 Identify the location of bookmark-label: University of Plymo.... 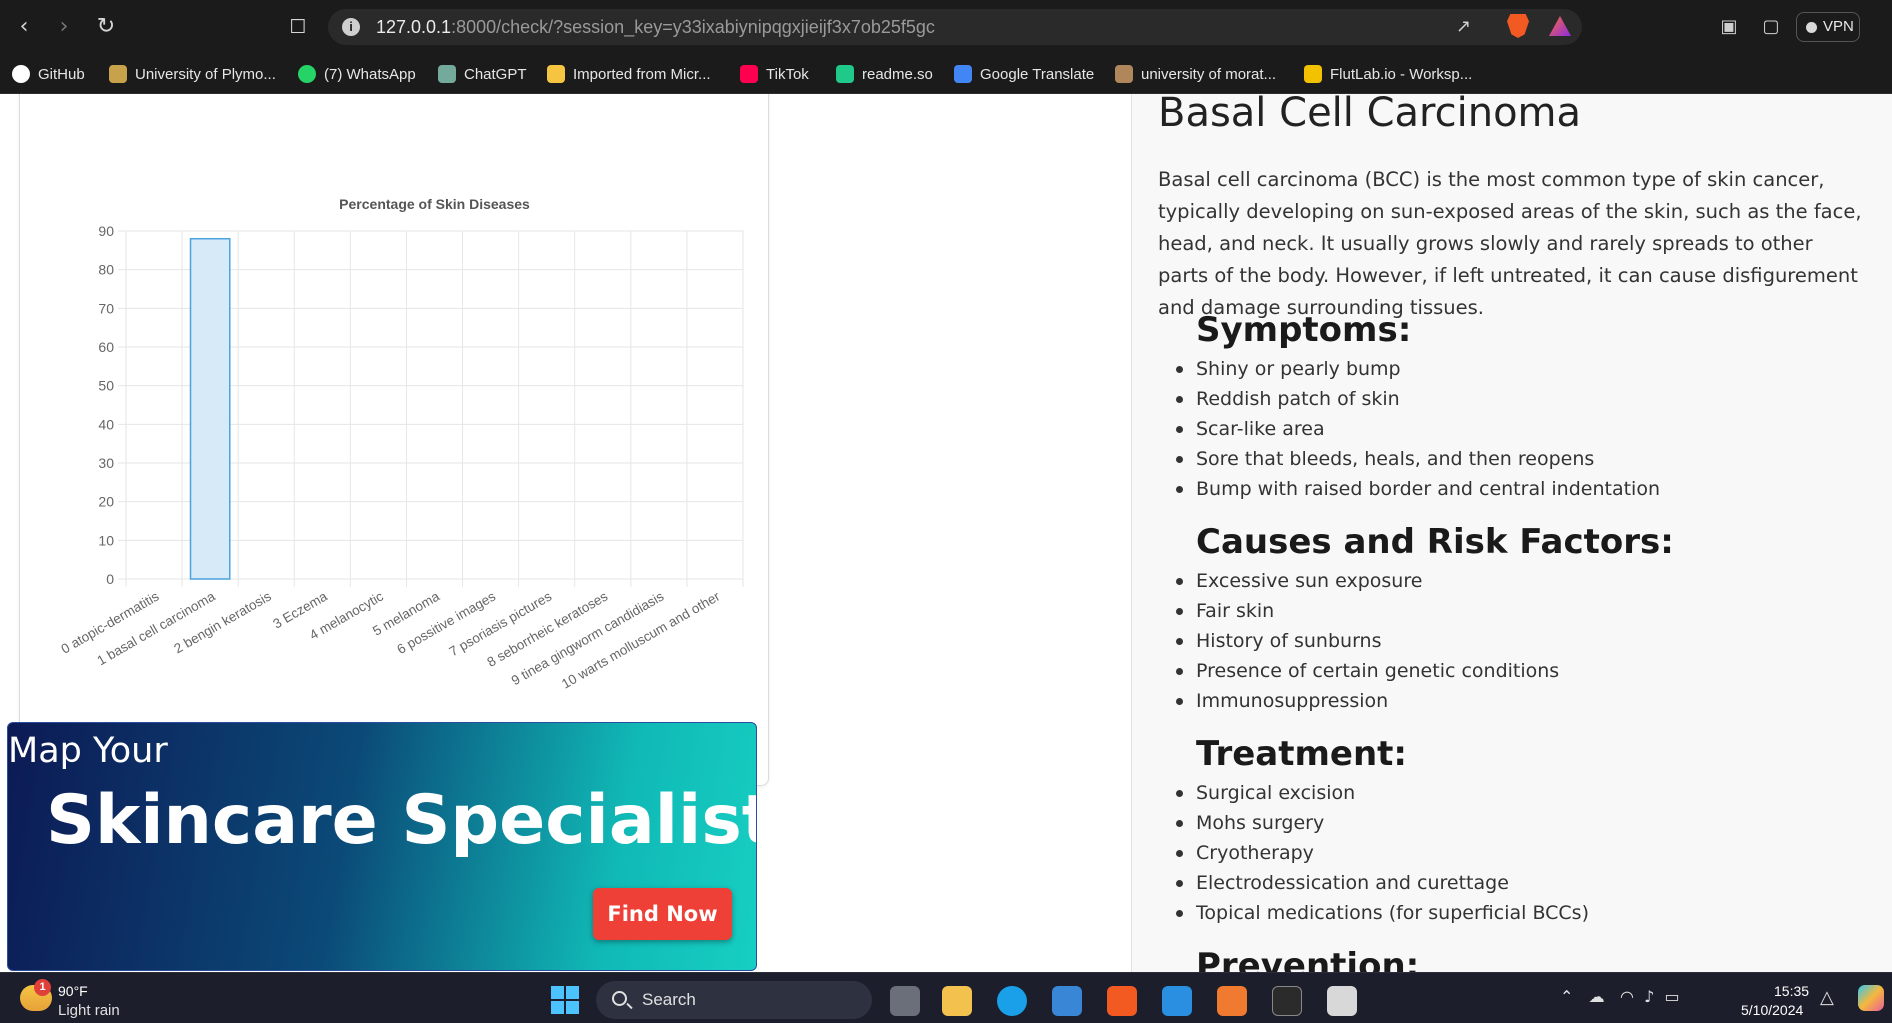
(205, 74).